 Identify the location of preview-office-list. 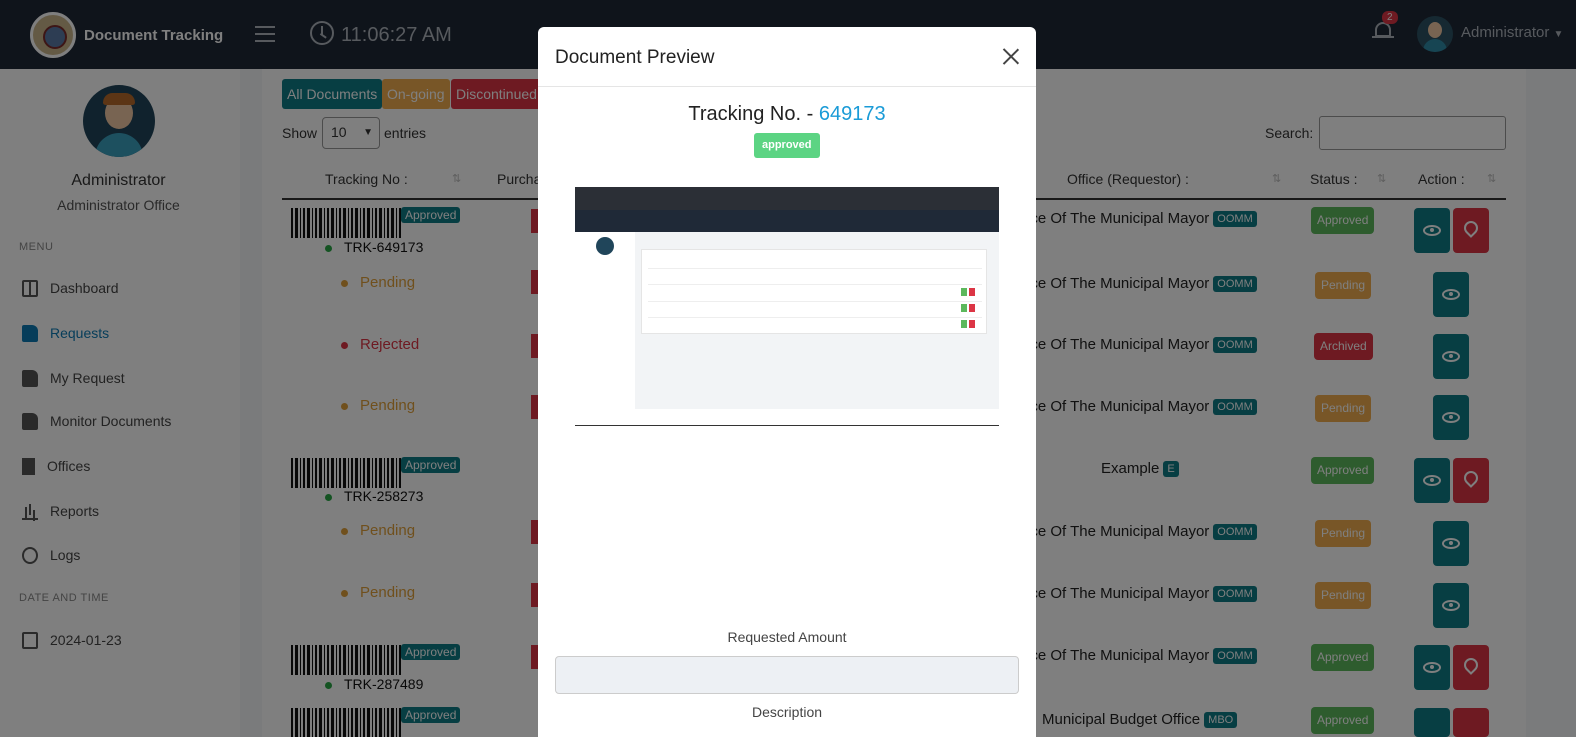
(814, 291).